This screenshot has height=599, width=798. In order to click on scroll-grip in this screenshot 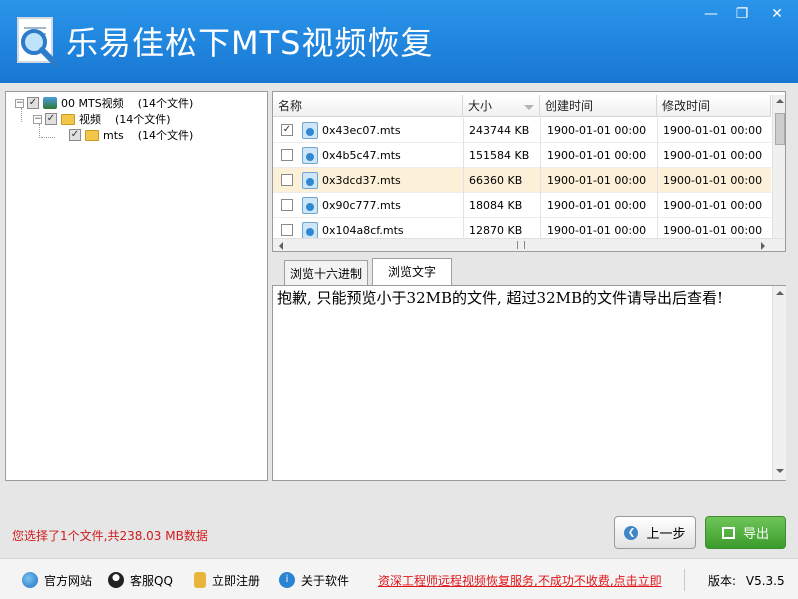, I will do `click(521, 245)`.